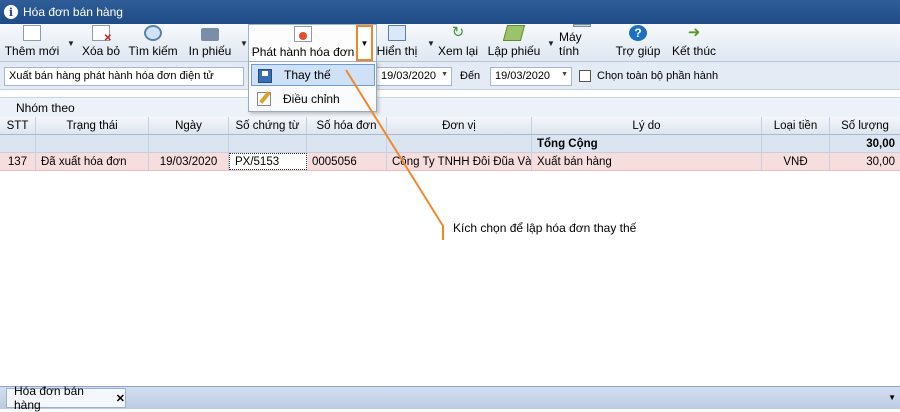 The image size is (900, 412). I want to click on menu-item-label: Điều chỉnh, so click(311, 99).